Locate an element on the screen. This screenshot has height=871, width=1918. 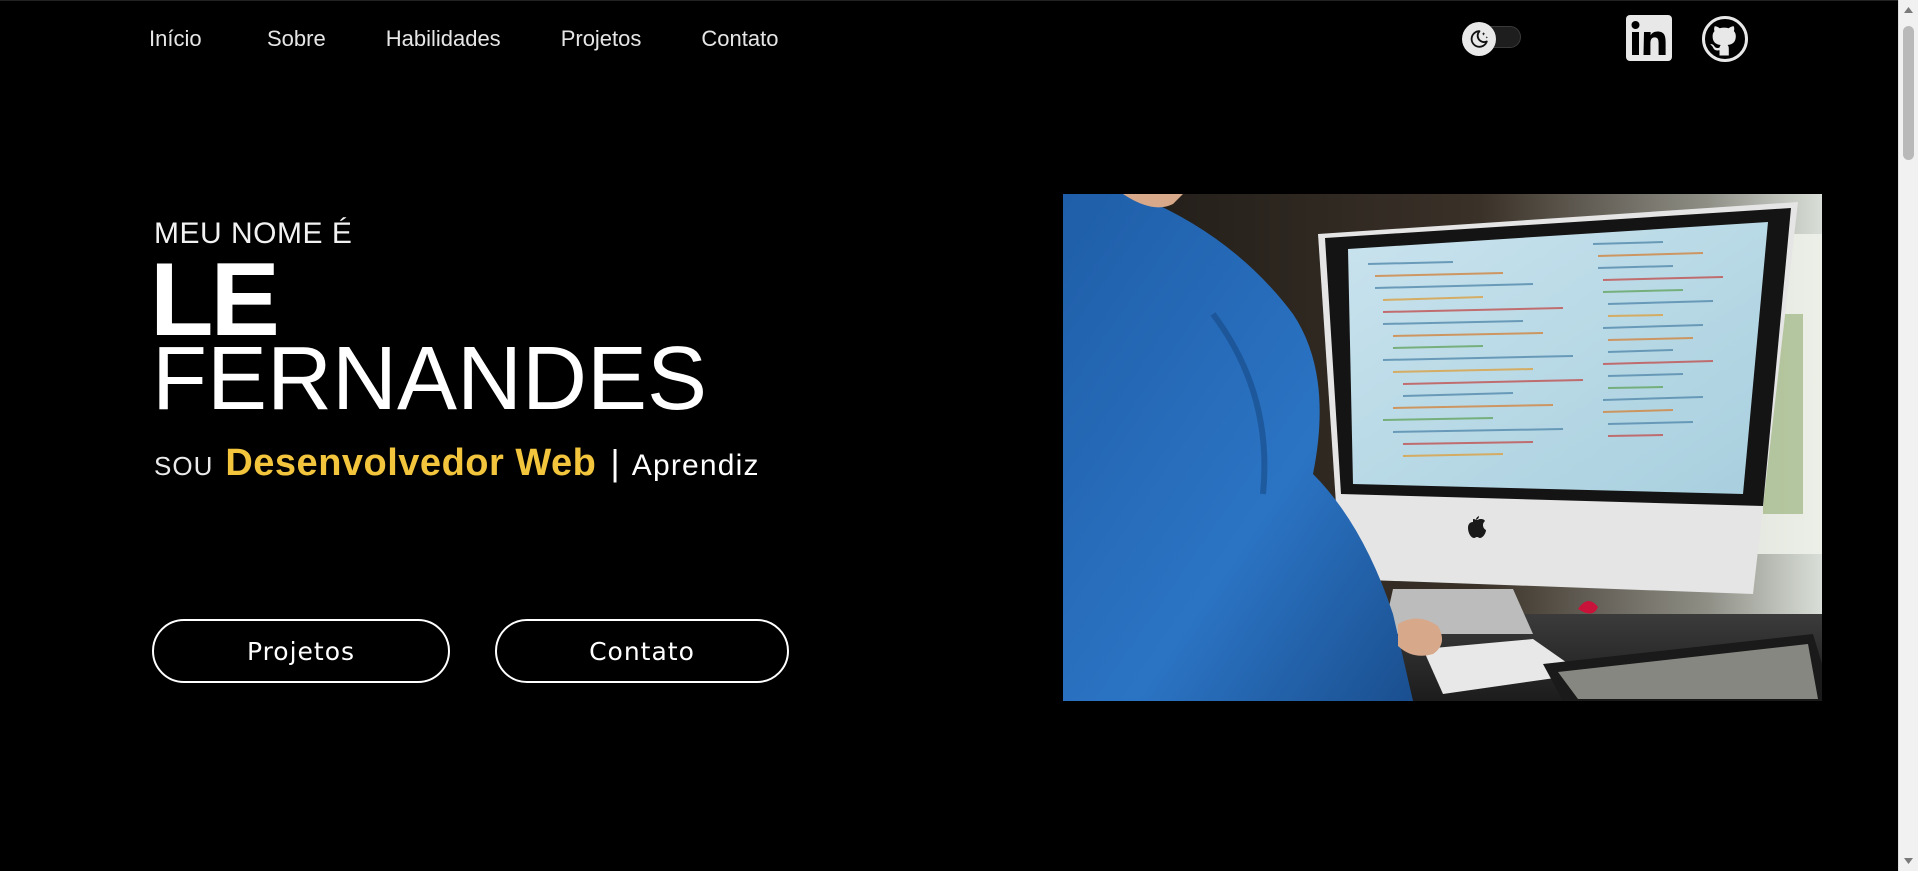
moon-stars-icon is located at coordinates (1479, 39).